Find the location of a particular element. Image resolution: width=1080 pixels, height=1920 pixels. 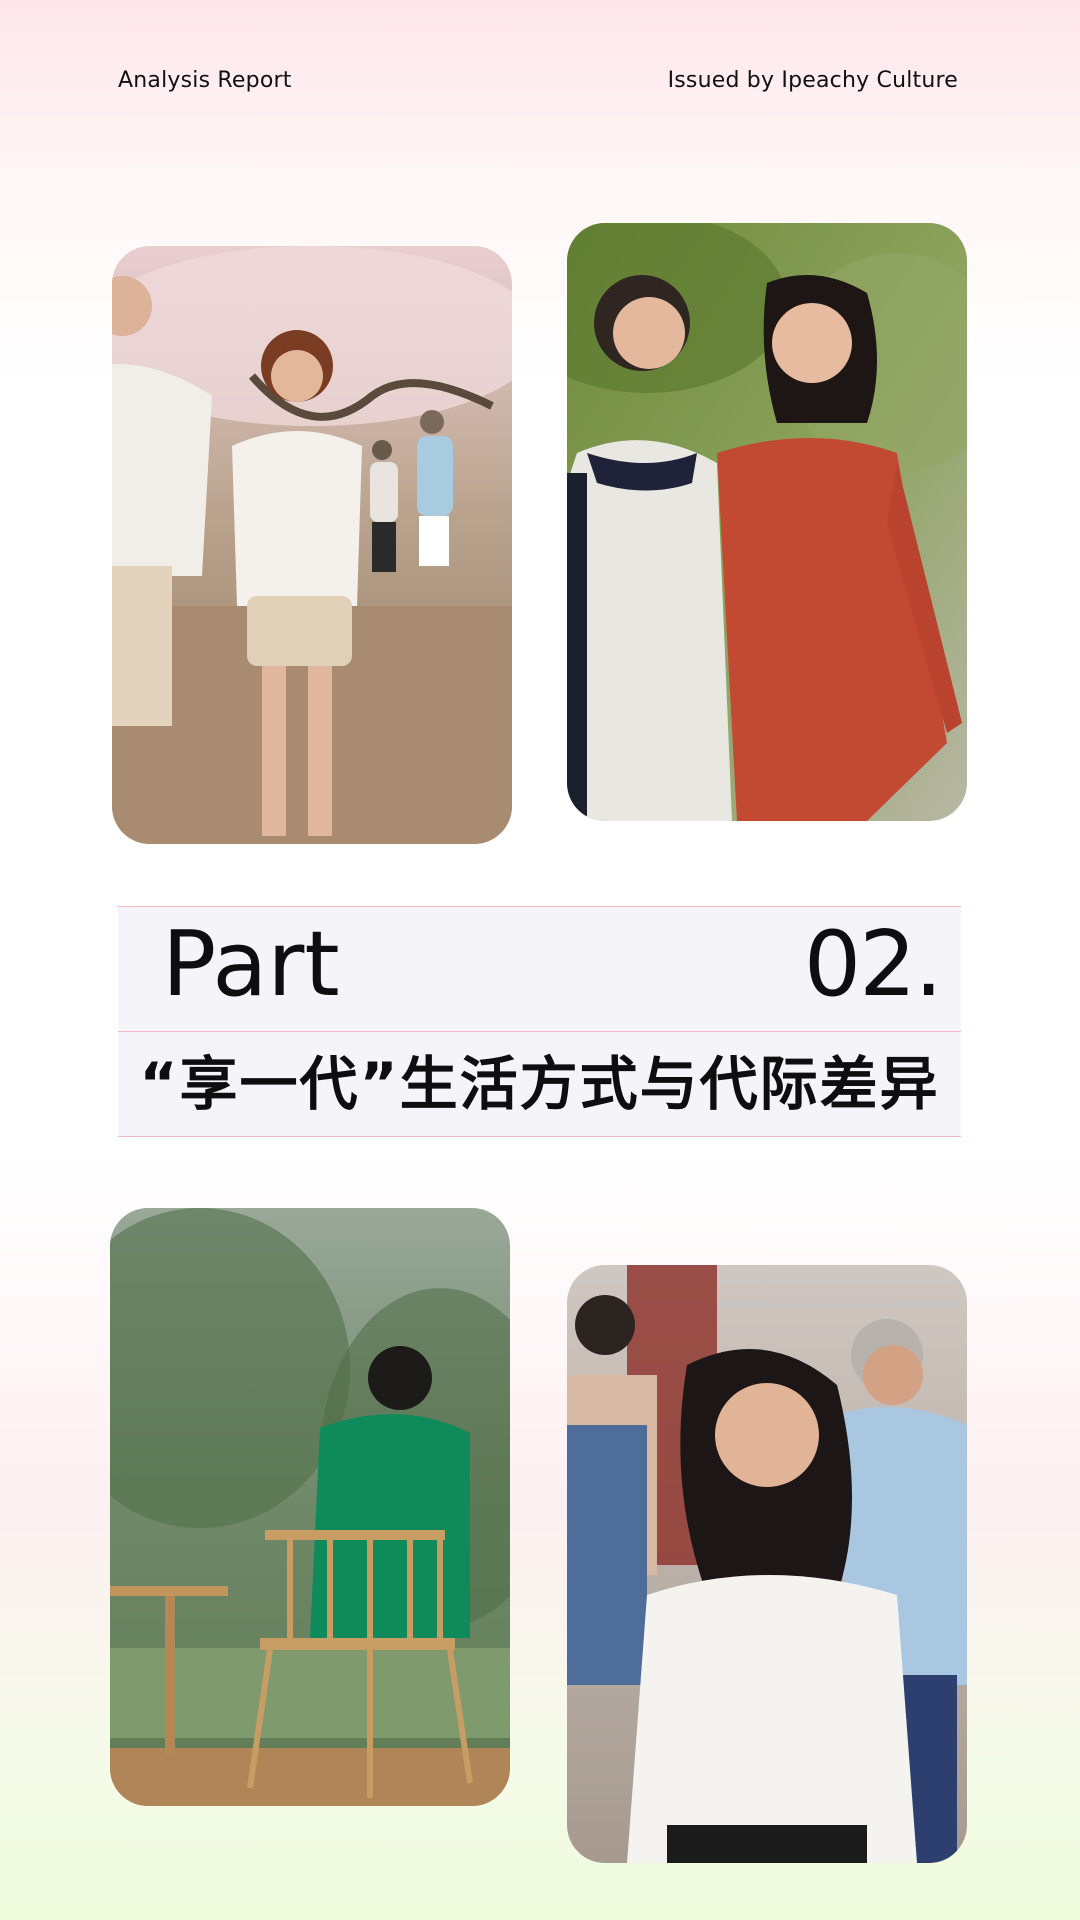

section-subtitle: “享一代”生活方式与代际差异 is located at coordinates (539, 1084).